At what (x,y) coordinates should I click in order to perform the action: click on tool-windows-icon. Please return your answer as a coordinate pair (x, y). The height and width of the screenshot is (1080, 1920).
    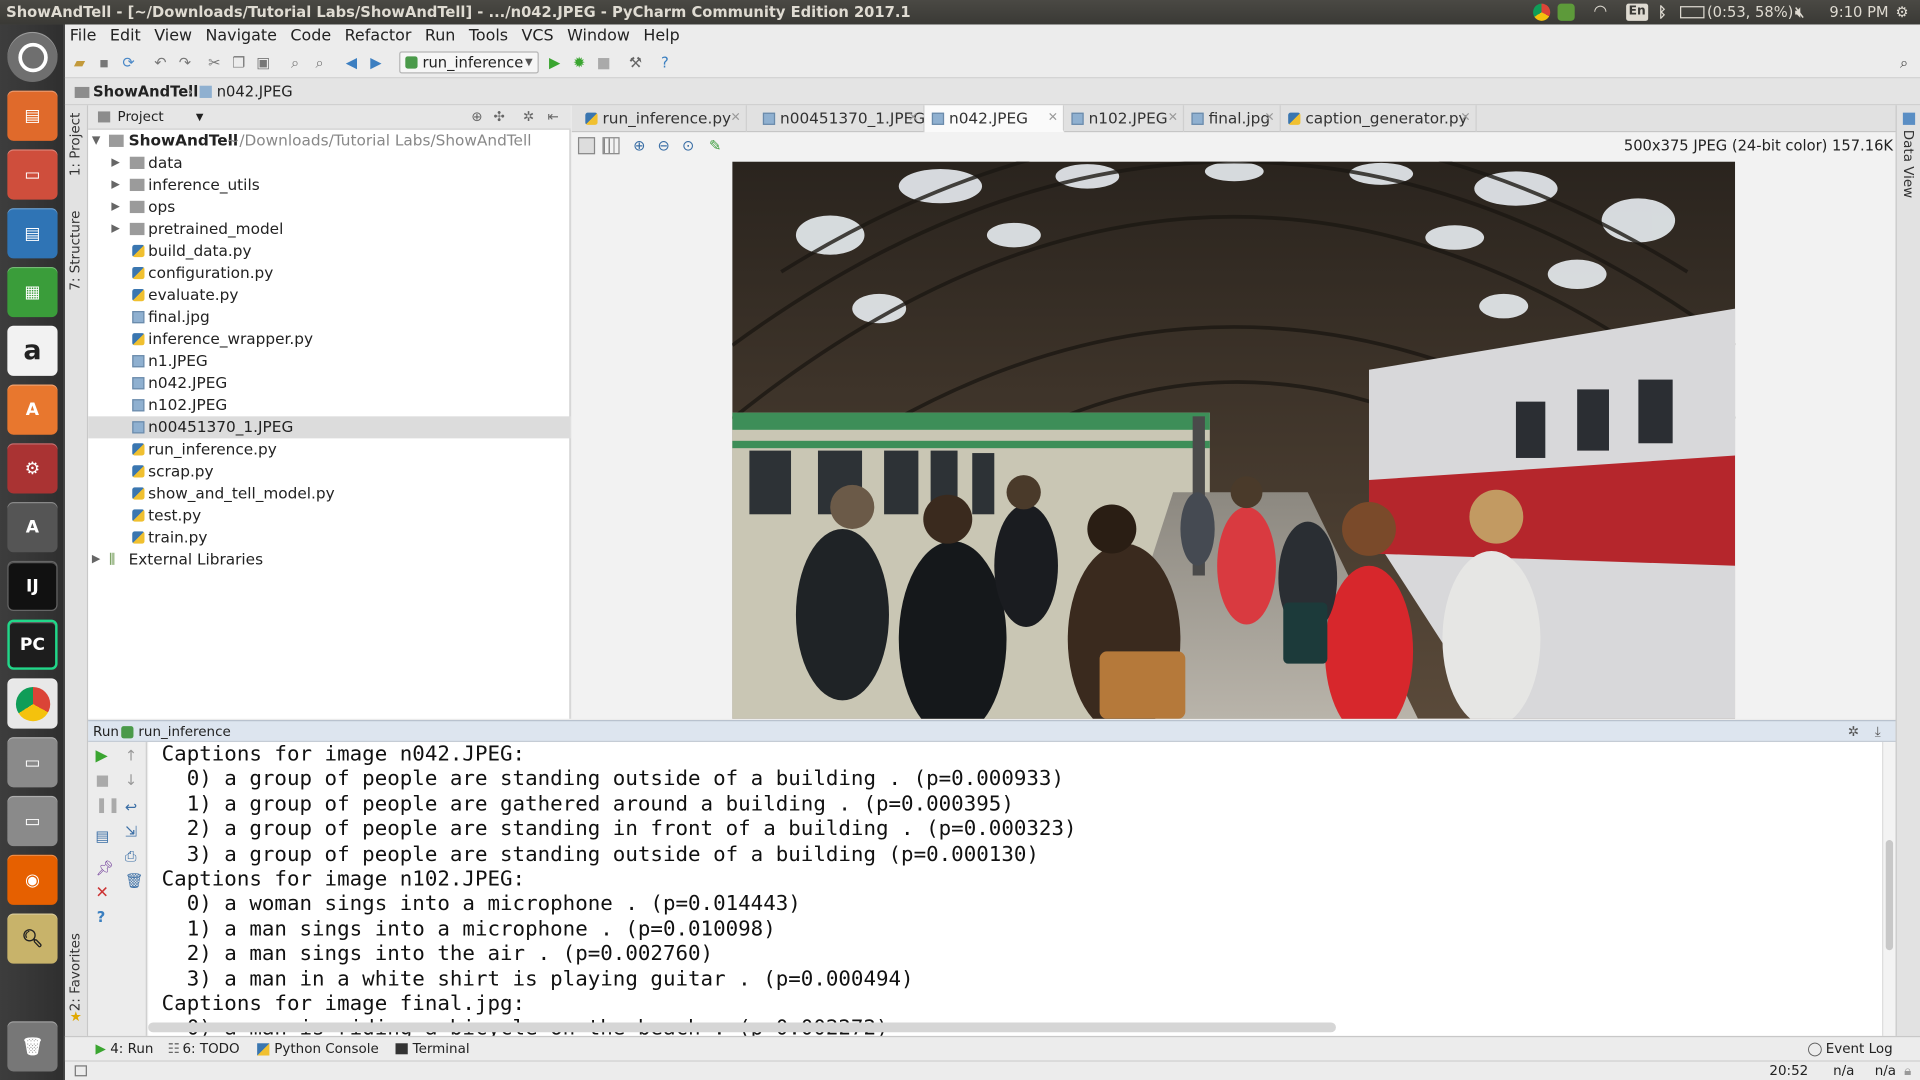
    Looking at the image, I should click on (80, 1071).